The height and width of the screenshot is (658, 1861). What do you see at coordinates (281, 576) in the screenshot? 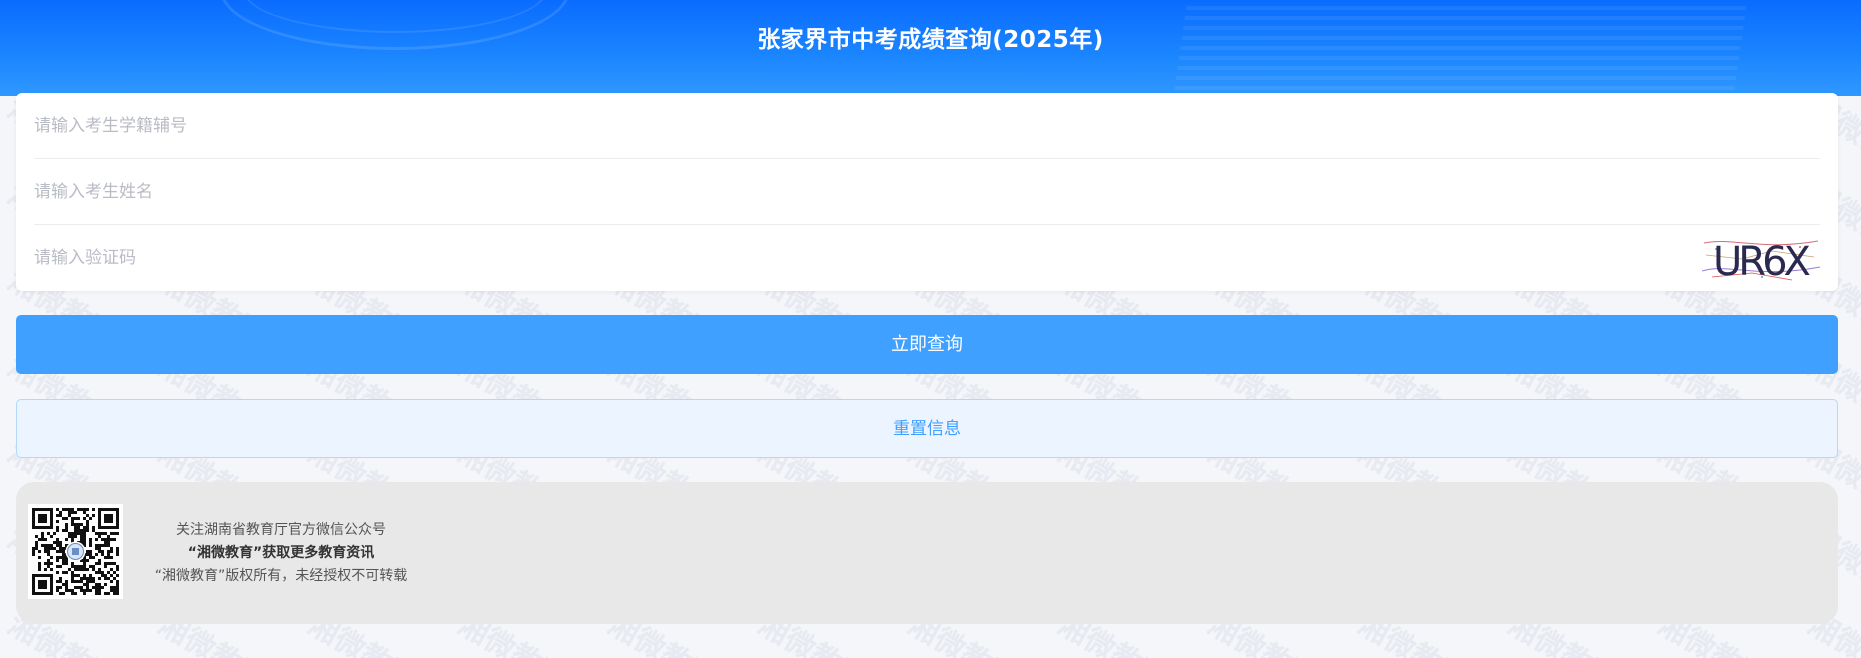
I see `footer-line-copyright: “湘微教育”版权所有，未经授权不可转载` at bounding box center [281, 576].